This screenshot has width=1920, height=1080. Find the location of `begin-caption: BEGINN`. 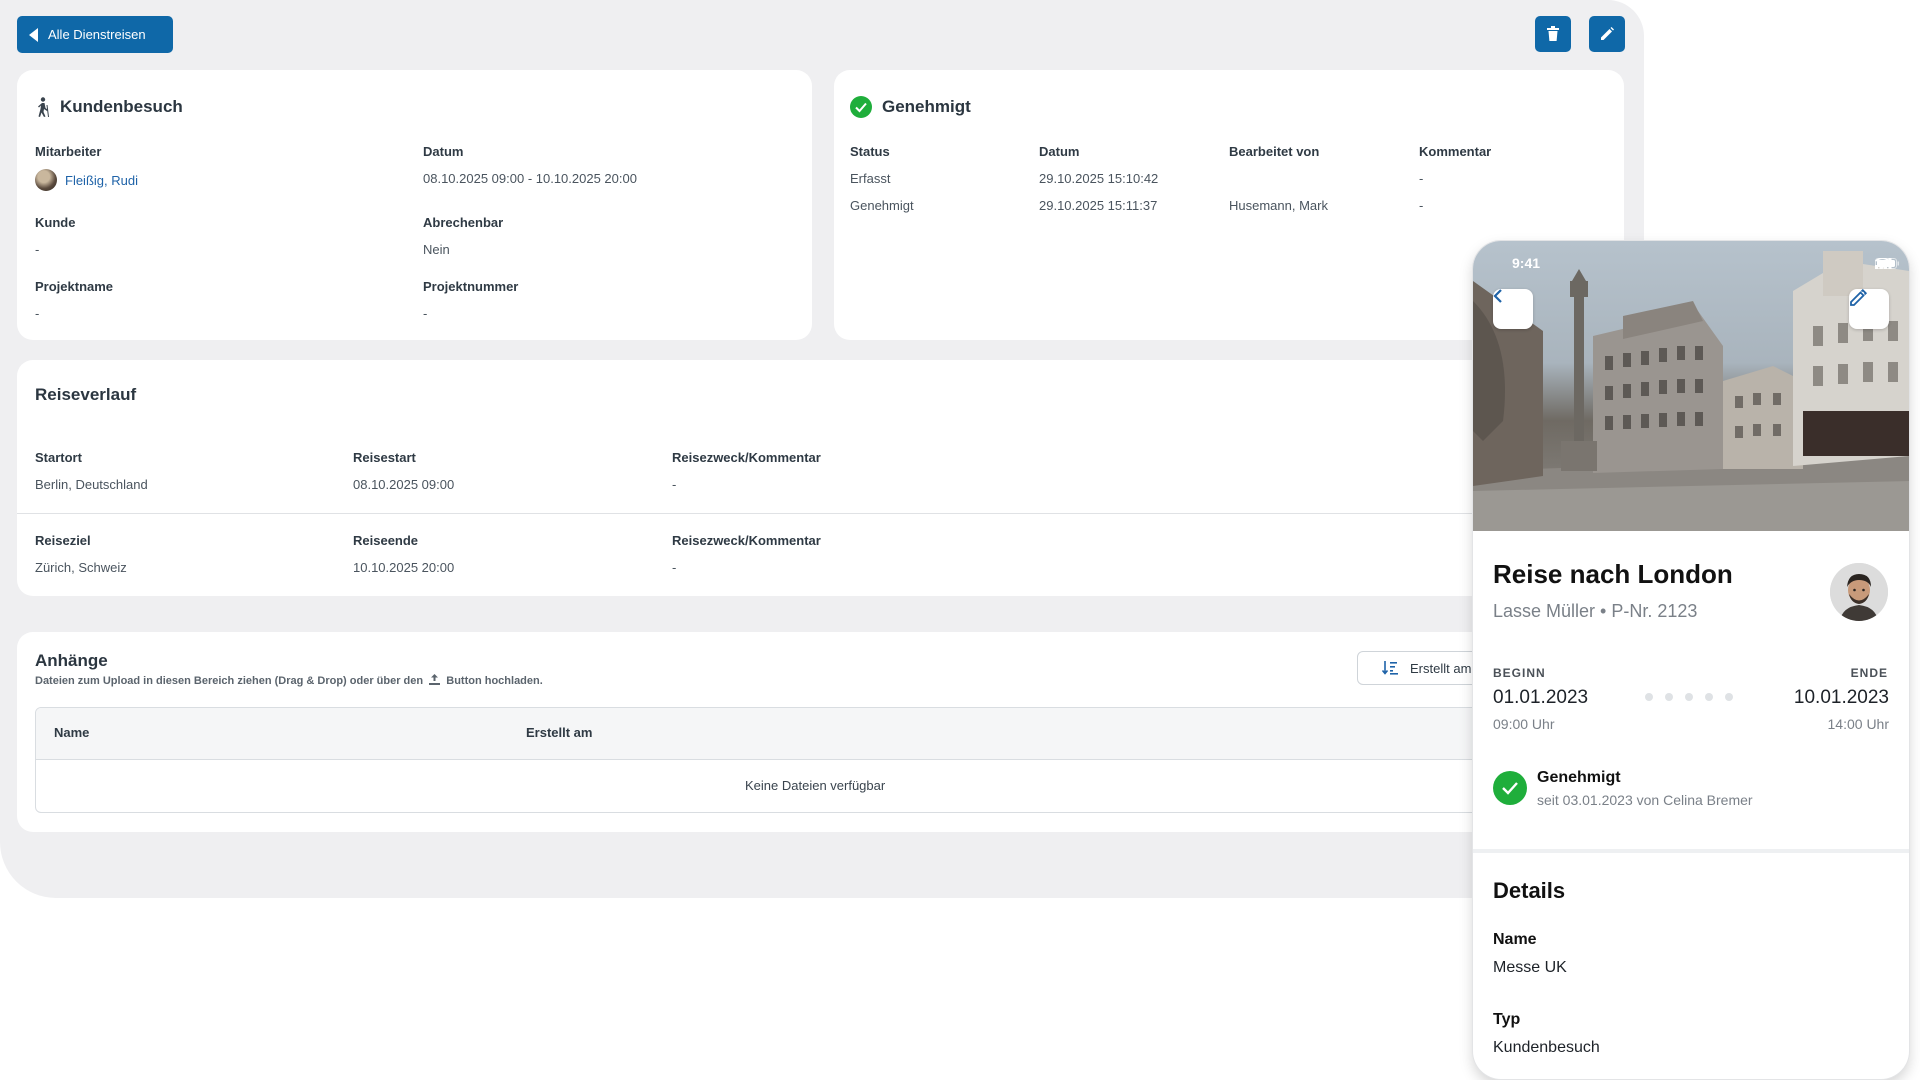

begin-caption: BEGINN is located at coordinates (1519, 673).